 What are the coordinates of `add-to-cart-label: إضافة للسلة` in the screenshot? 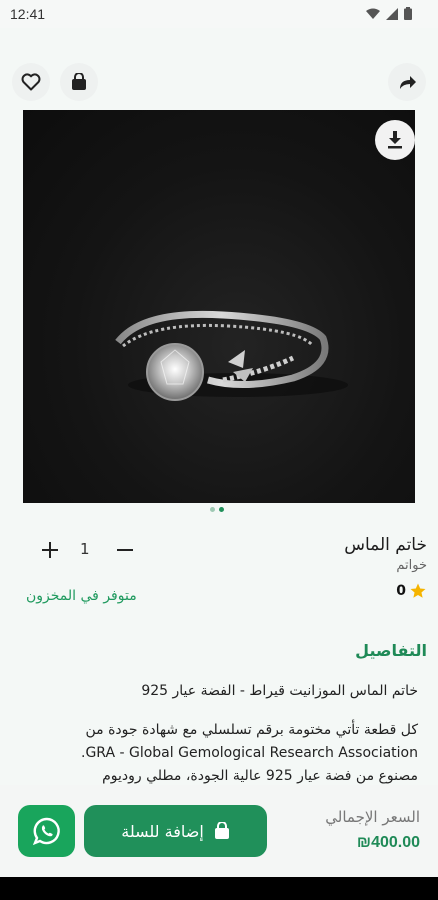 It's located at (162, 831).